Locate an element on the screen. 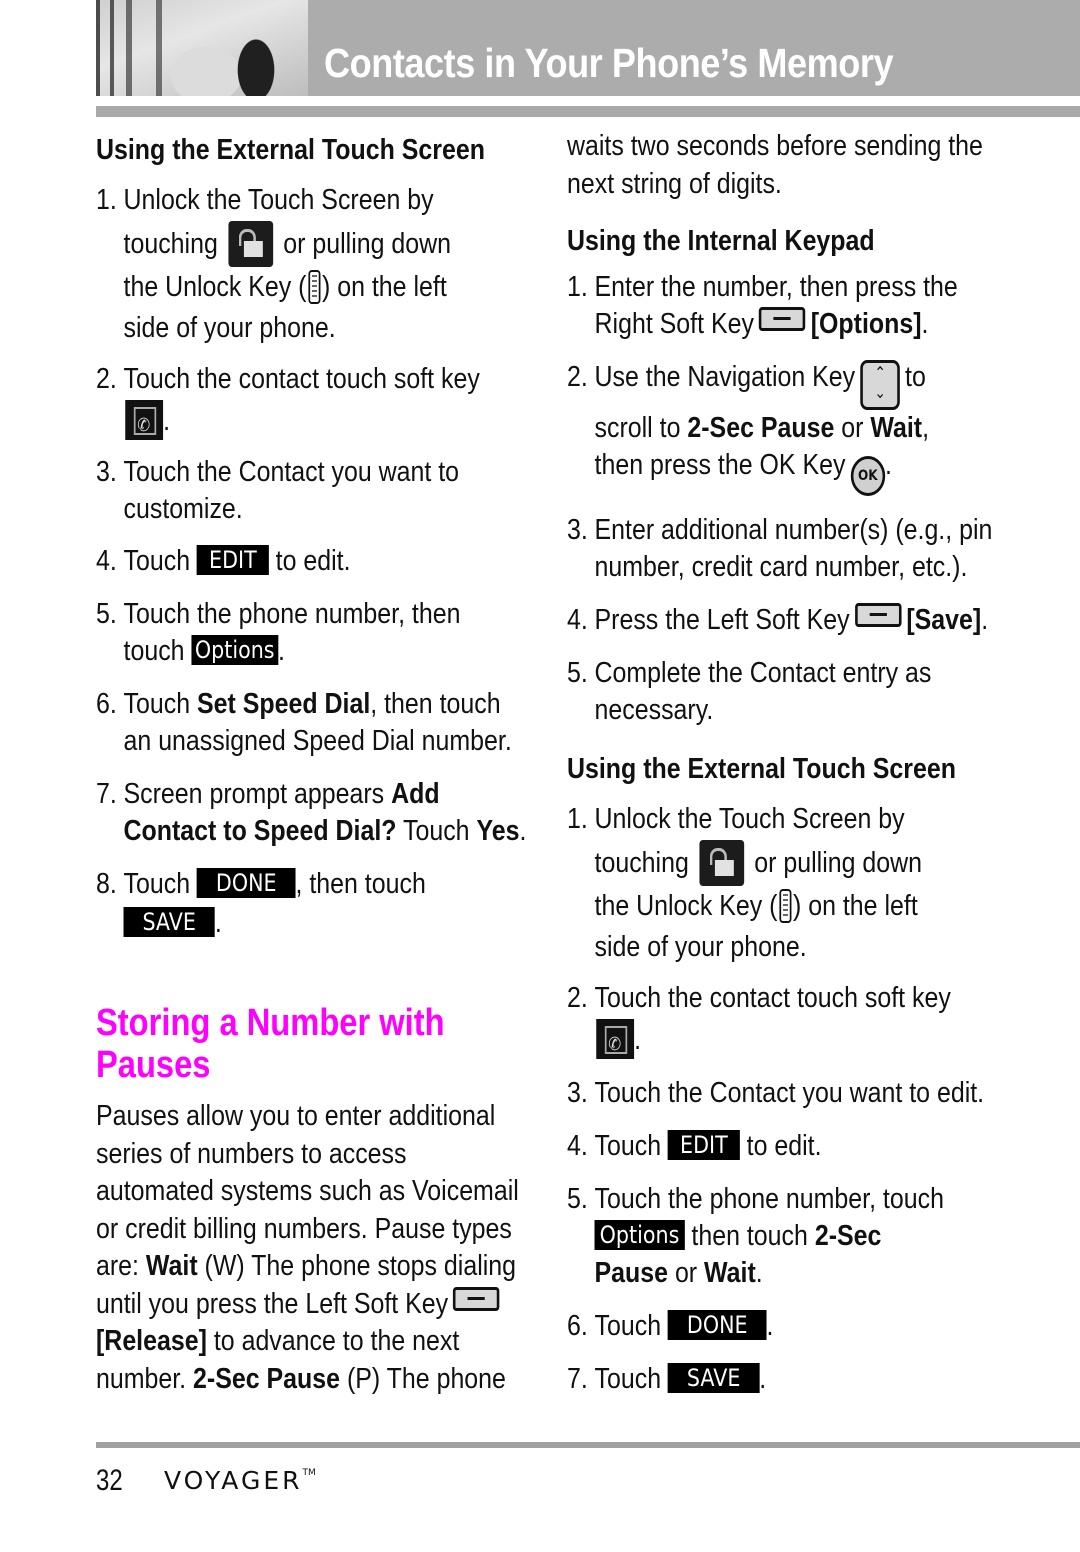 The height and width of the screenshot is (1552, 1080). header-photo is located at coordinates (202, 48).